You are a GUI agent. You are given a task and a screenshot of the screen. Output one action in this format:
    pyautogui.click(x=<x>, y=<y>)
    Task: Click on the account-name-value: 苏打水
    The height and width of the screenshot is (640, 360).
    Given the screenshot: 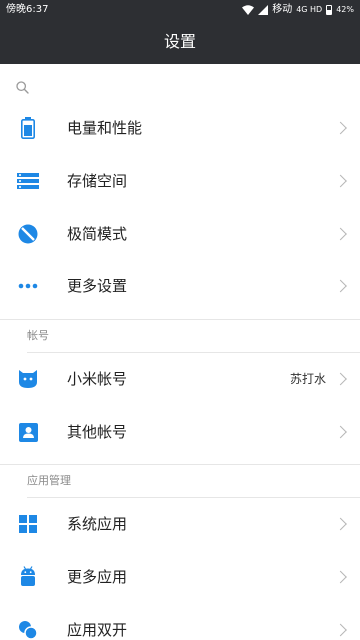 What is the action you would take?
    pyautogui.click(x=307, y=379)
    